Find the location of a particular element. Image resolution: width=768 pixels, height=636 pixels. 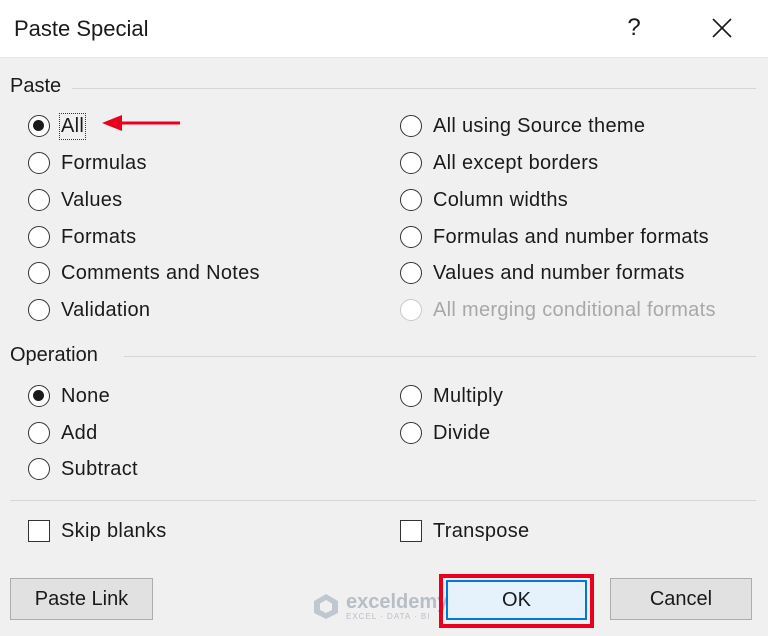

paste-option-values: Values is located at coordinates (75, 200).